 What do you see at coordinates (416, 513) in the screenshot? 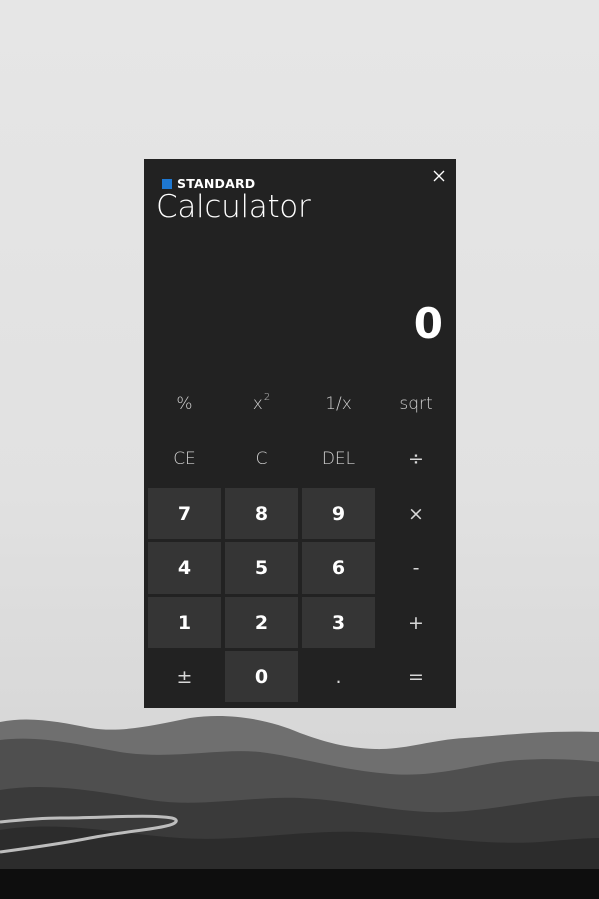
I see `multiply-button: ×` at bounding box center [416, 513].